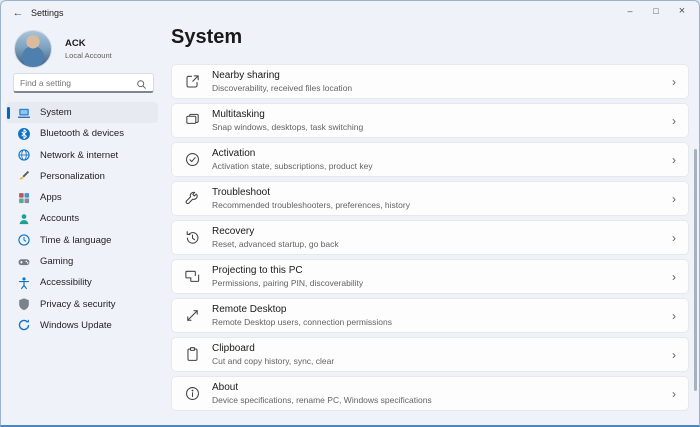  What do you see at coordinates (192, 81) in the screenshot?
I see `nearby-sharing-icon` at bounding box center [192, 81].